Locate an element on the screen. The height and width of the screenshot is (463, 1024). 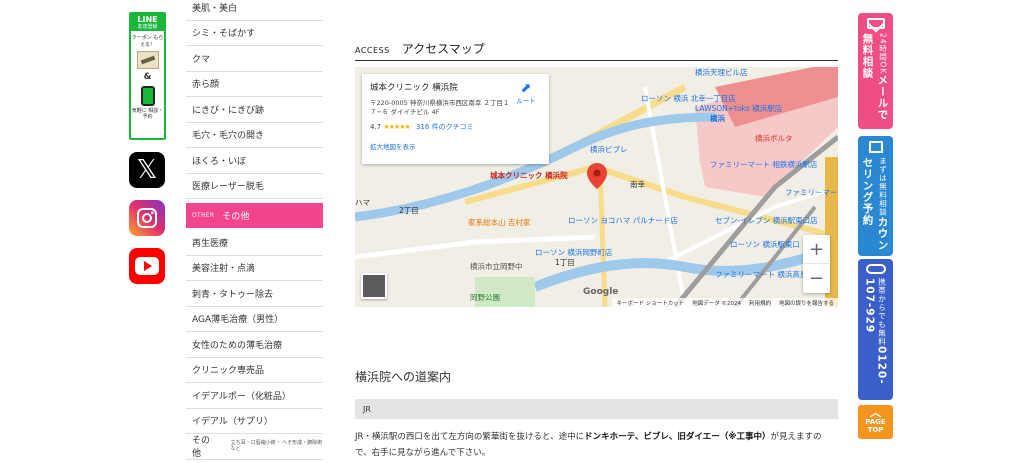
menu-item-other: その他 立ち耳・口唇縮小術・ へそ形成・臍除術など is located at coordinates (254, 447).